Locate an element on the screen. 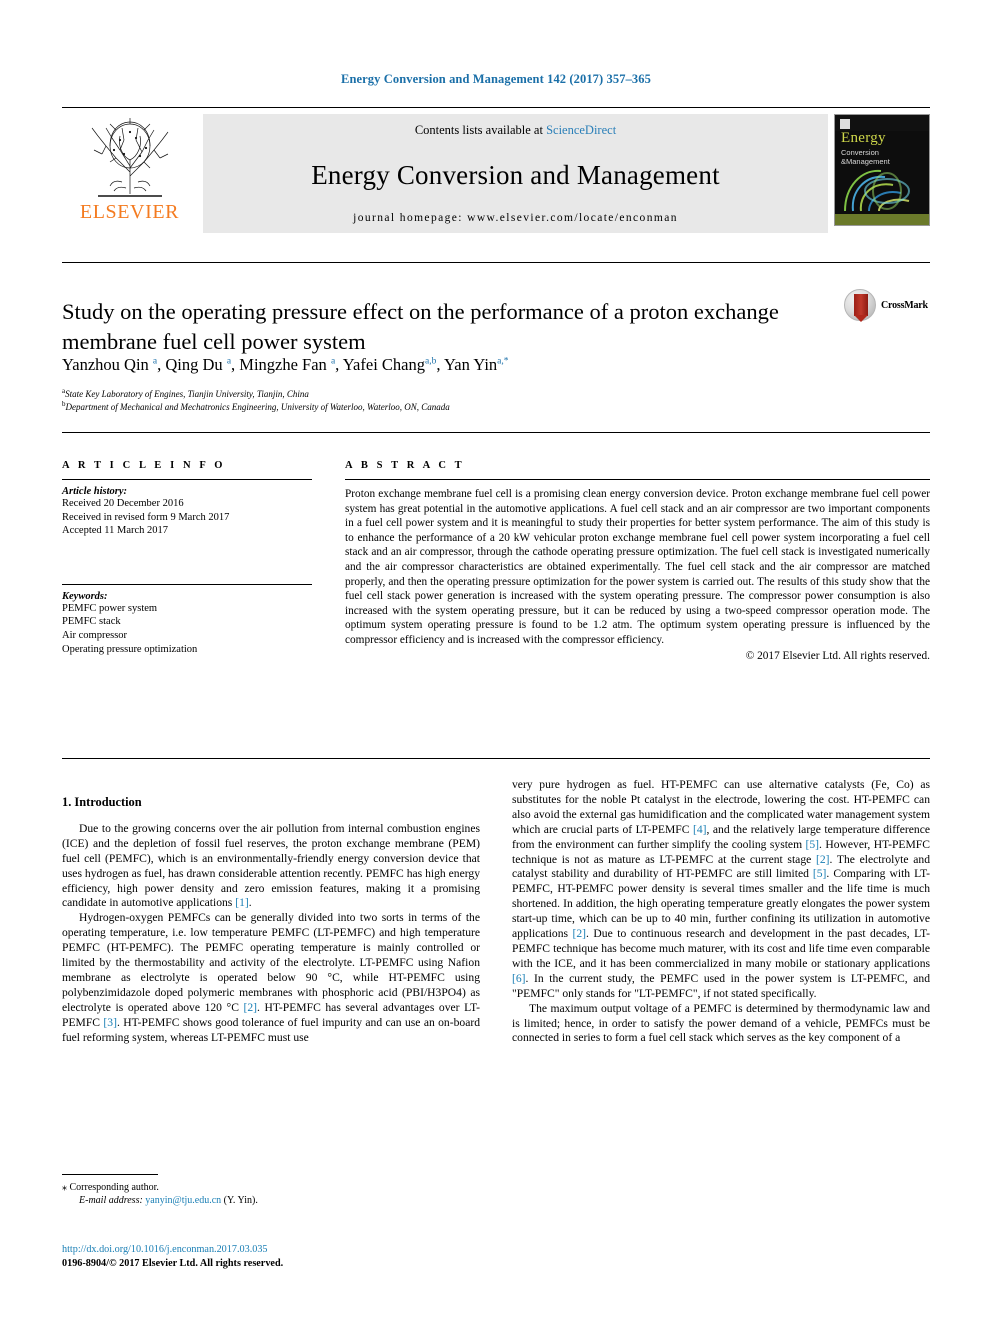  journal-cover-thumbnail: Energy Conversion &Management is located at coordinates (882, 170).